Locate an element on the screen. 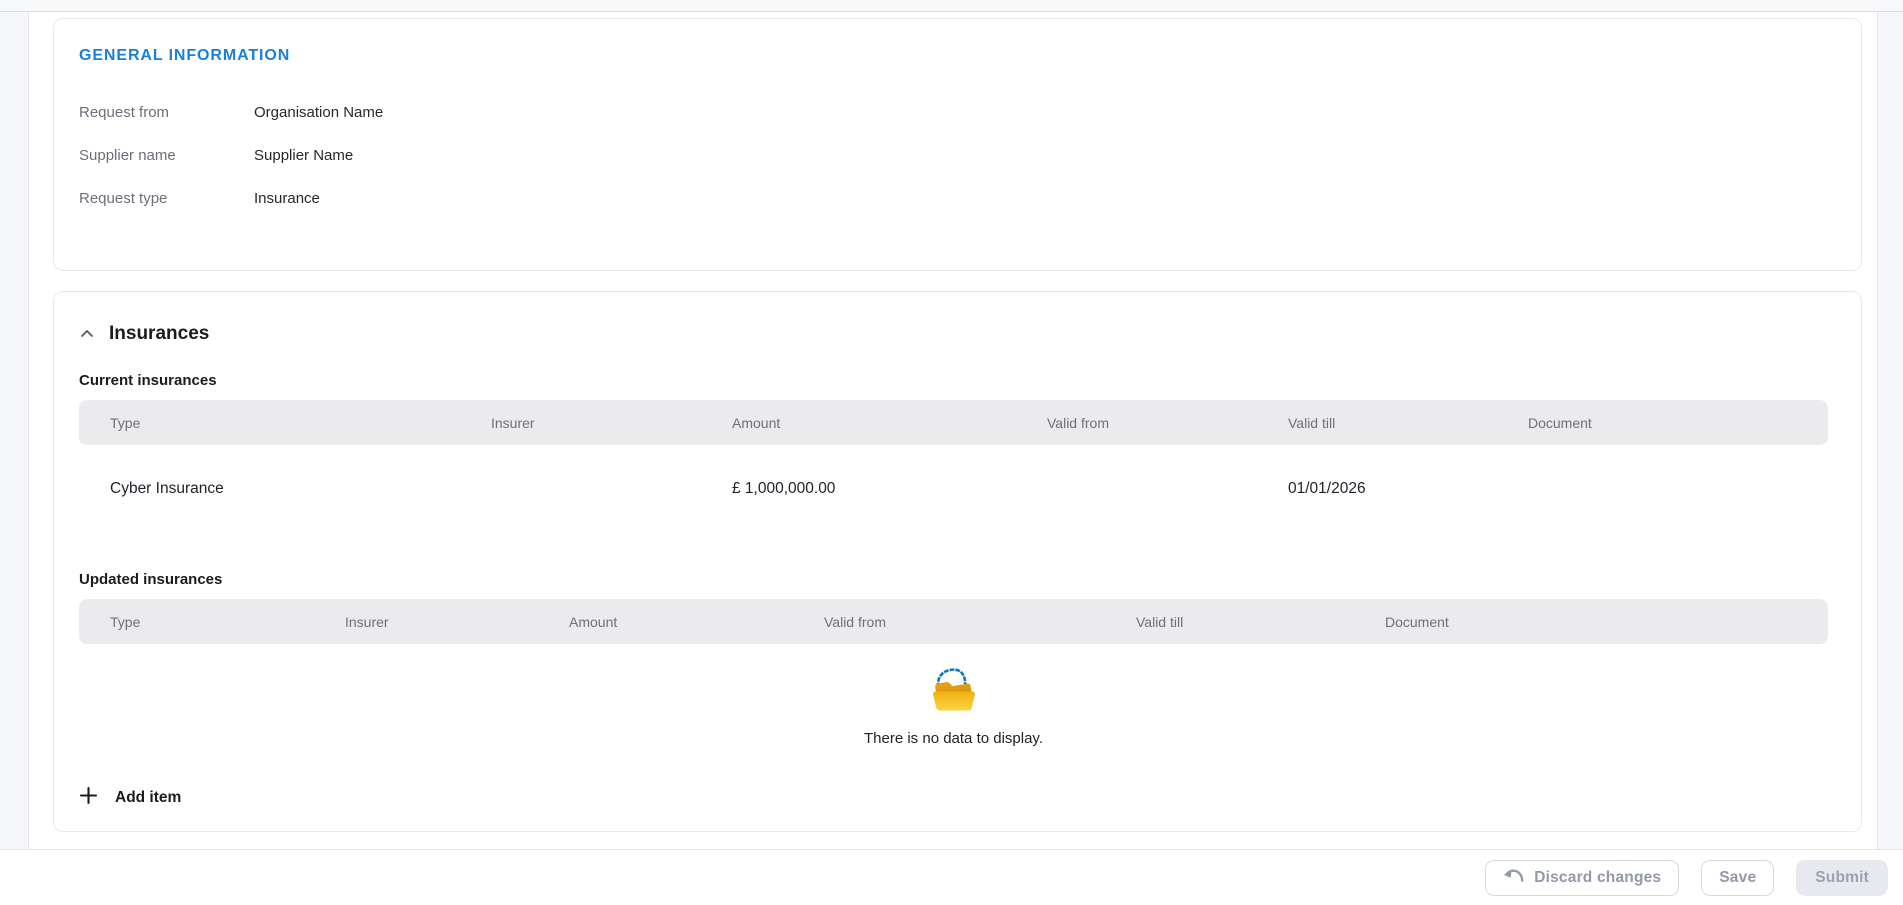 This screenshot has height=905, width=1903. submit-button: Submit is located at coordinates (1842, 877).